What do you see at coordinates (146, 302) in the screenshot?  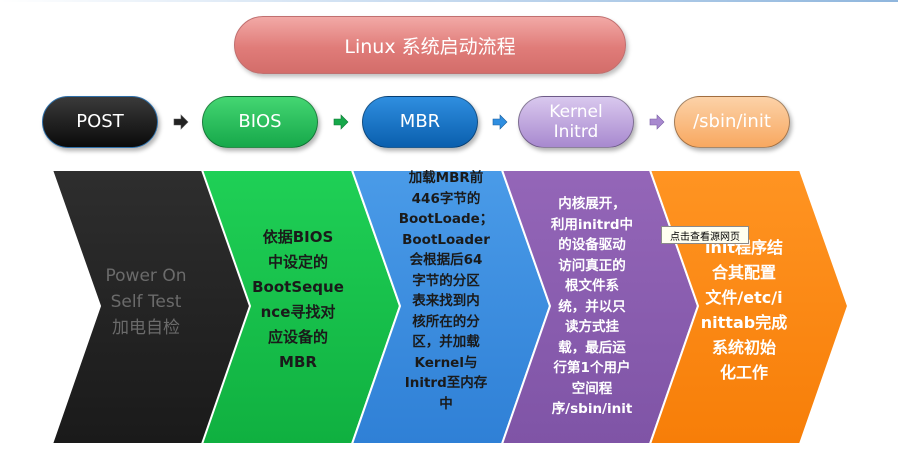 I see `panel-post-text: Power On Self Test 加电自检` at bounding box center [146, 302].